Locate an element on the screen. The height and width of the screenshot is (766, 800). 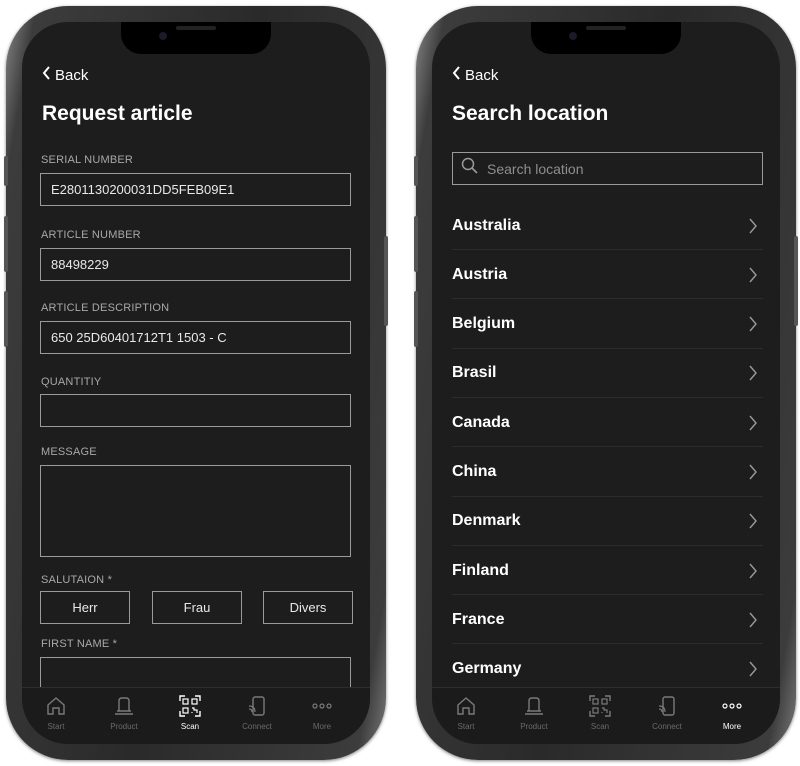
list-item: China is located at coordinates (607, 473).